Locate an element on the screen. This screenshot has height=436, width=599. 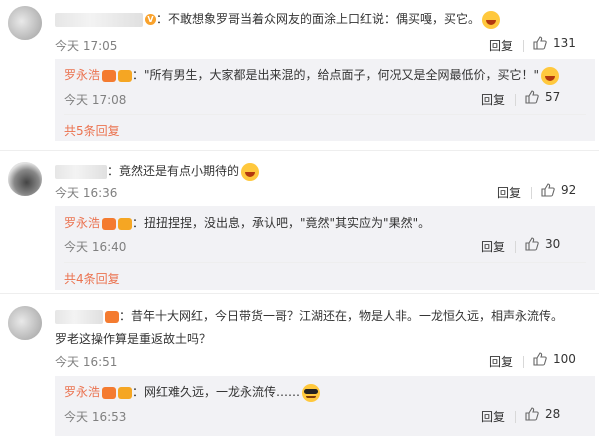
like-count: 92 is located at coordinates (569, 190).